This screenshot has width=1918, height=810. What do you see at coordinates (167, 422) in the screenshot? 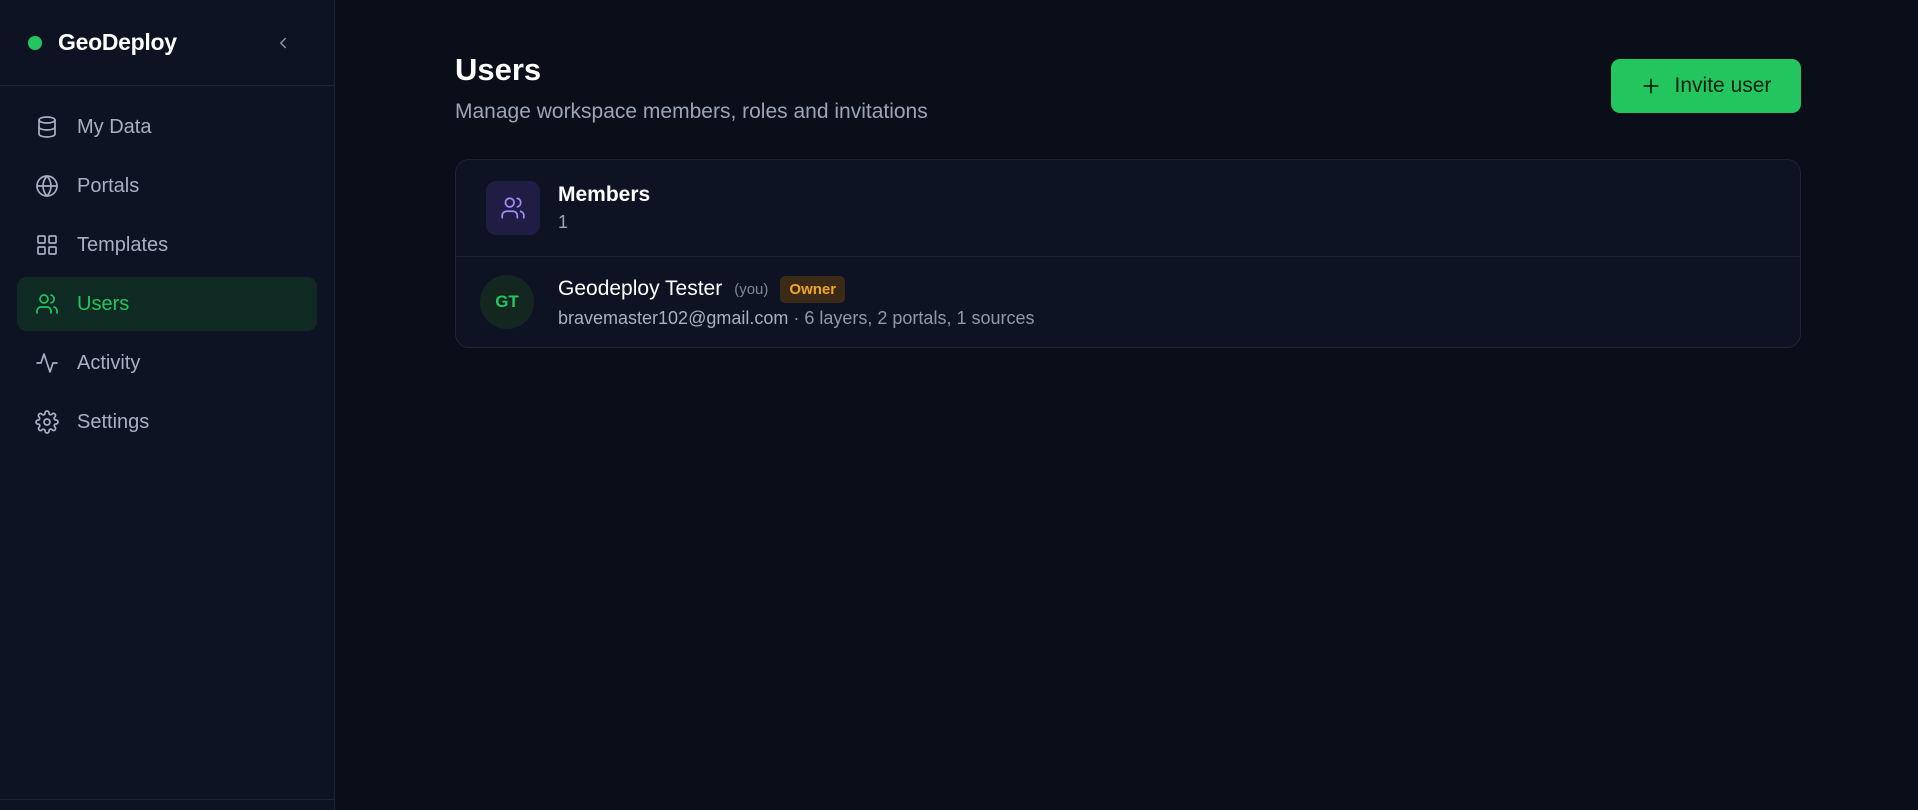
I see `sidebar-item-settings: Settings` at bounding box center [167, 422].